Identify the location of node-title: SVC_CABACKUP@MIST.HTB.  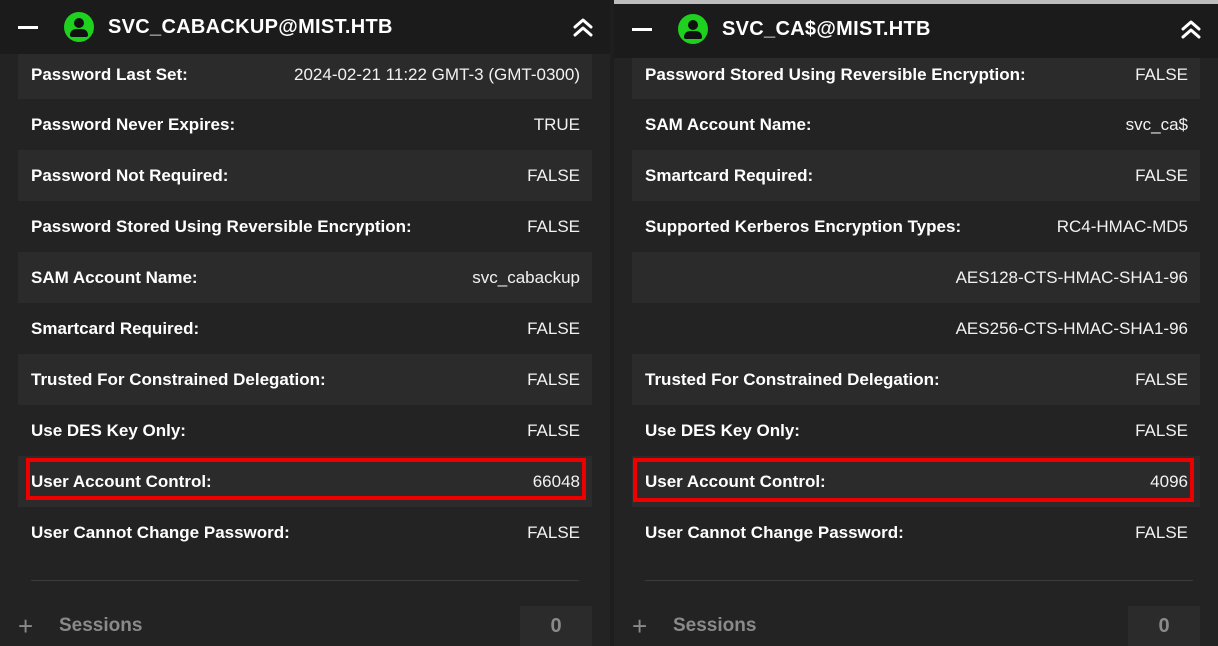
(250, 26).